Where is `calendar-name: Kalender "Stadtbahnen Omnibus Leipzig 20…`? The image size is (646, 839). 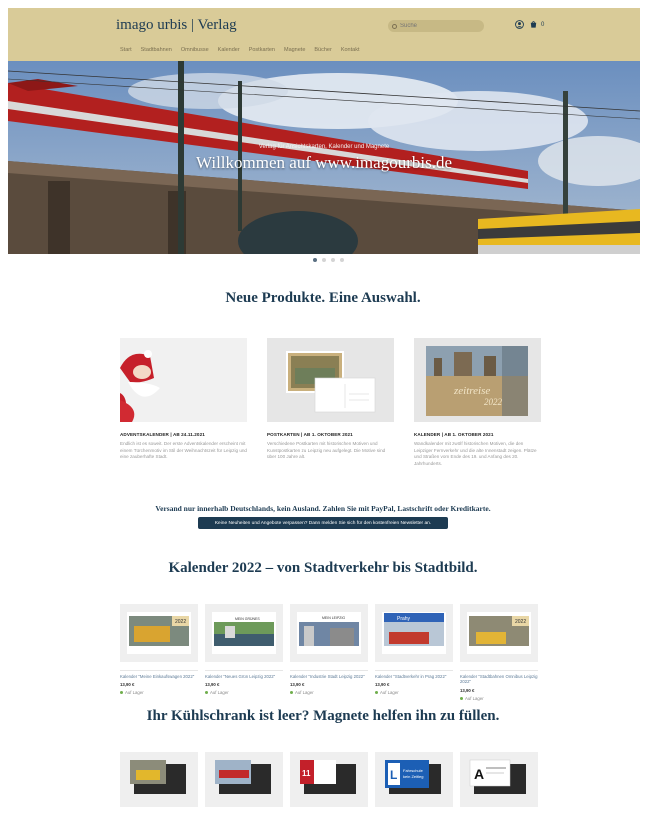
calendar-name: Kalender "Stadtbahnen Omnibus Leipzig 20… is located at coordinates (499, 679).